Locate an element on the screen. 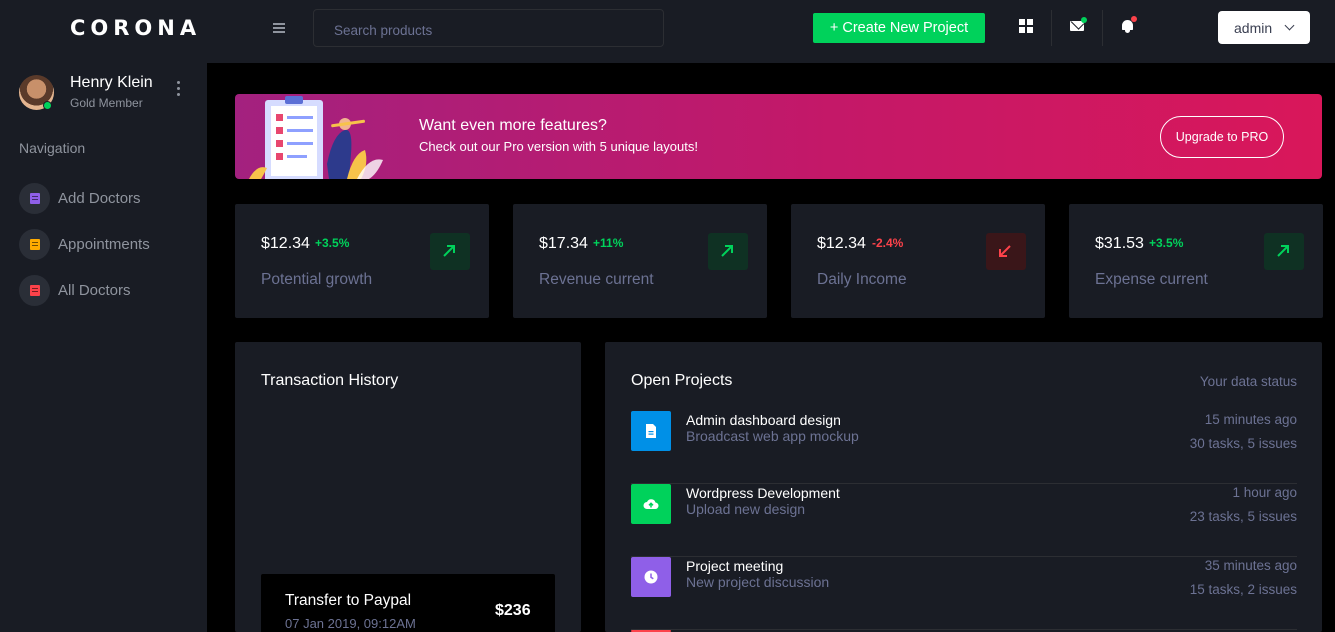 The image size is (1335, 632). user-profile: Henry Klein Gold Member is located at coordinates (106, 93).